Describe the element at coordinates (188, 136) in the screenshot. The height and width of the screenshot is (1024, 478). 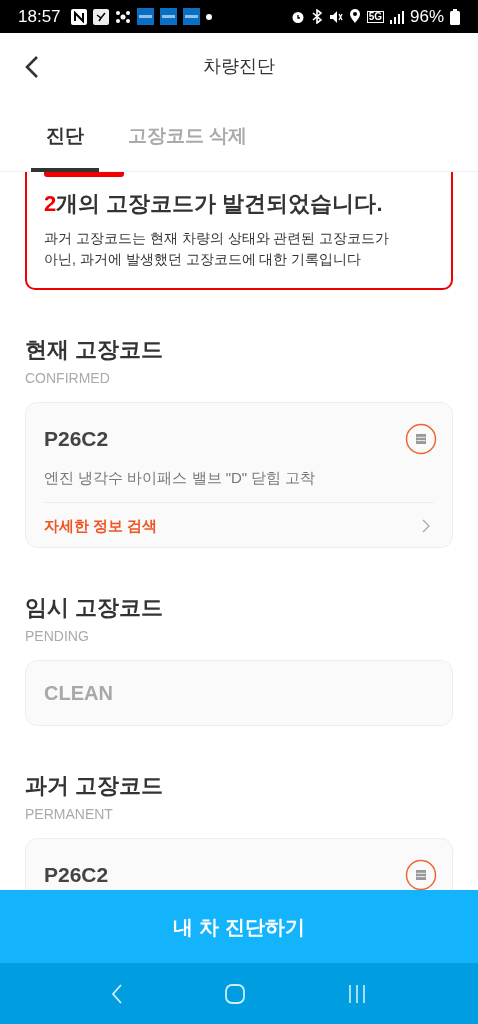
I see `tab: 고장코드 삭제` at that location.